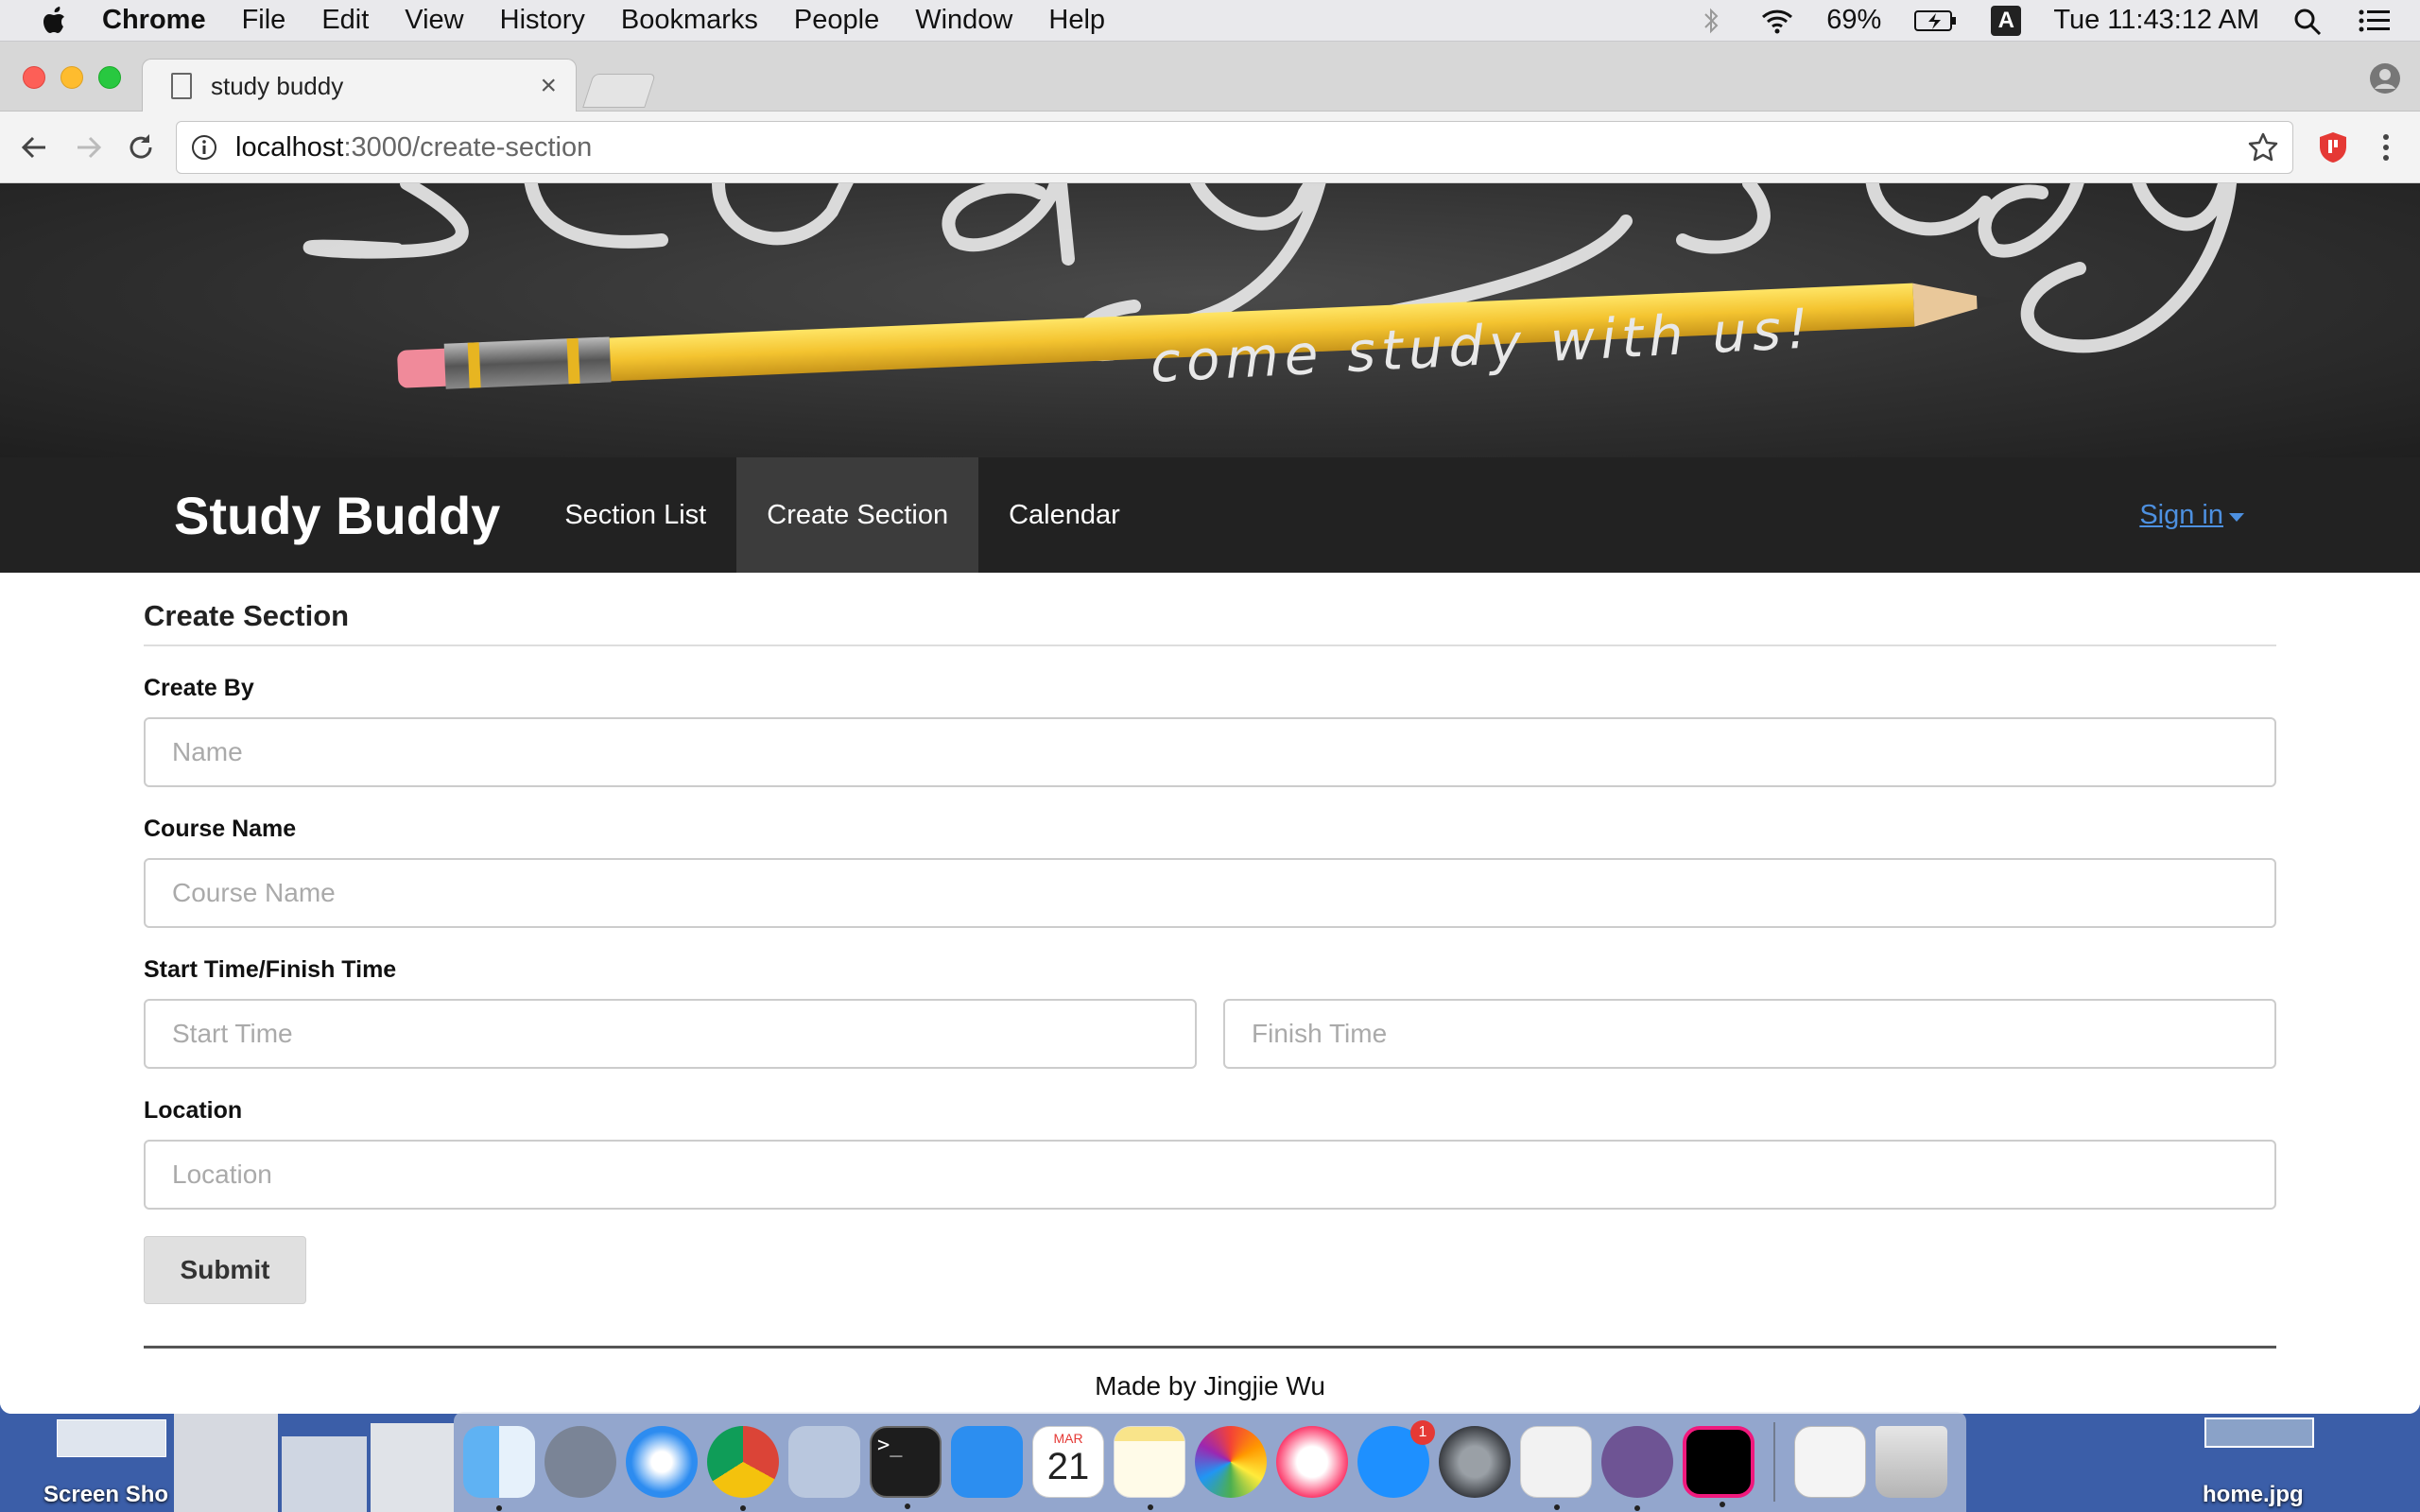 This screenshot has height=1512, width=2420. What do you see at coordinates (2253, 1495) in the screenshot?
I see `desktop-file-label: home.jpg` at bounding box center [2253, 1495].